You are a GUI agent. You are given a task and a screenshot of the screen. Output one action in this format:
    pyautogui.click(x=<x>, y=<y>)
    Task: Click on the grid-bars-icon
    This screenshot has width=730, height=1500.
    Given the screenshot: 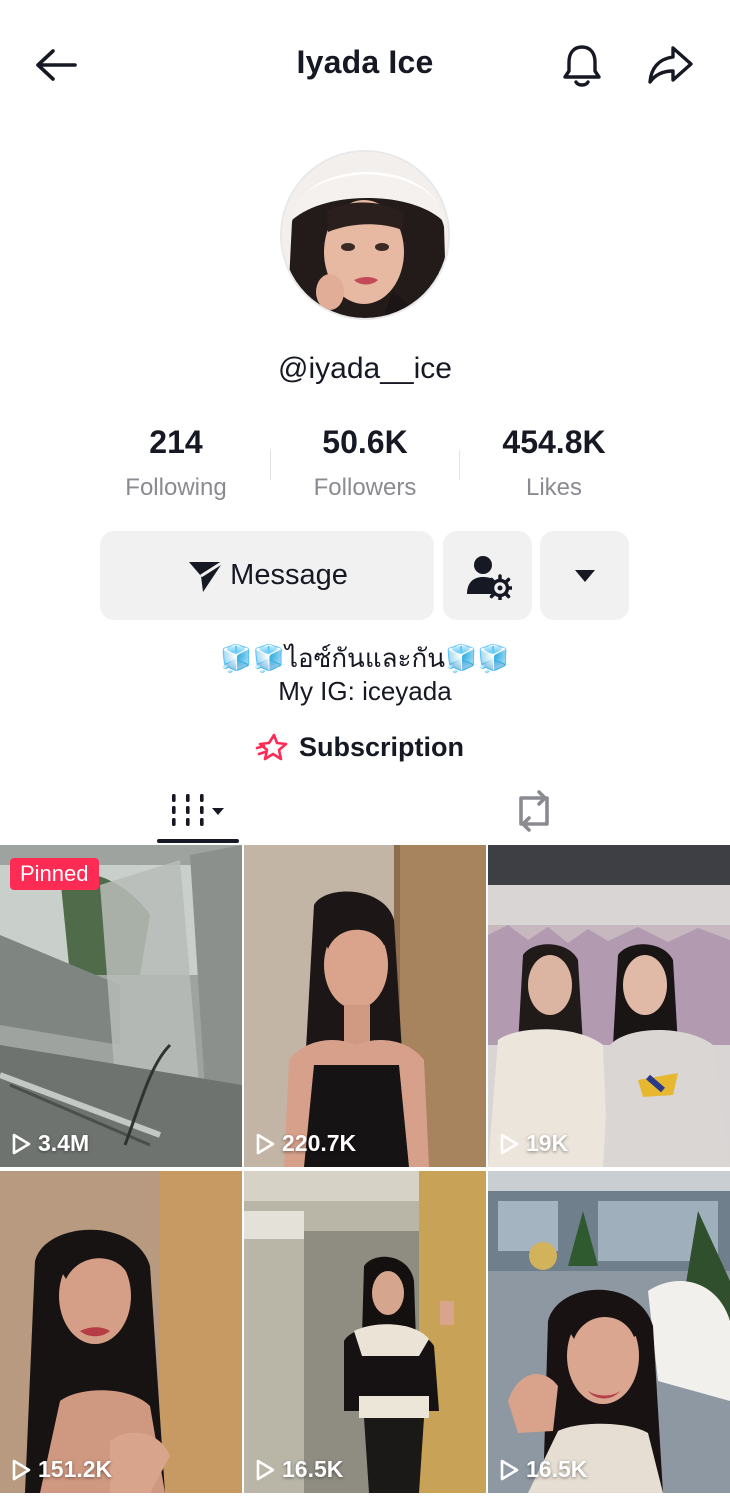 What is the action you would take?
    pyautogui.click(x=198, y=810)
    